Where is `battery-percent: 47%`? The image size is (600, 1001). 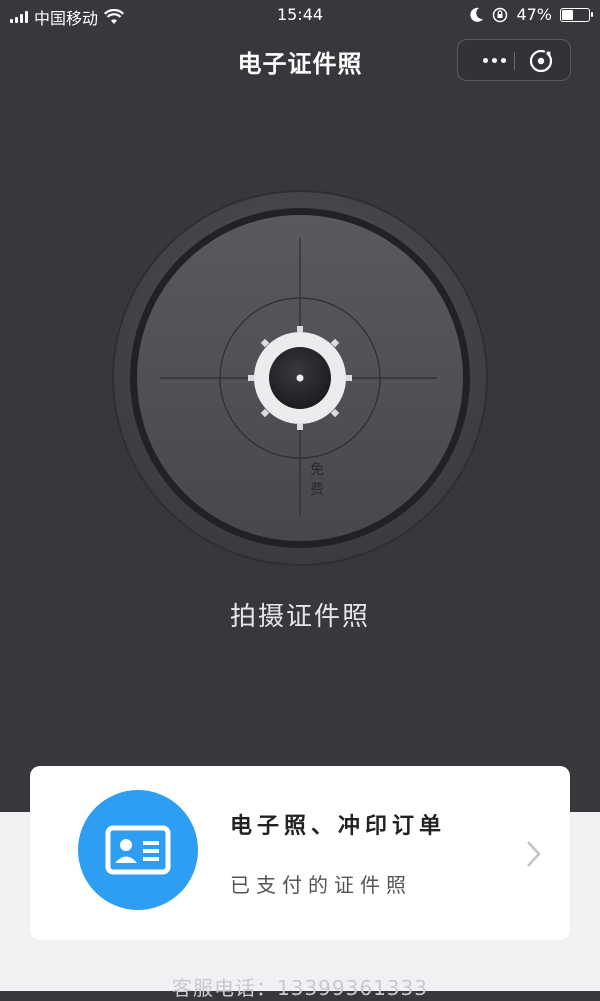 battery-percent: 47% is located at coordinates (534, 14).